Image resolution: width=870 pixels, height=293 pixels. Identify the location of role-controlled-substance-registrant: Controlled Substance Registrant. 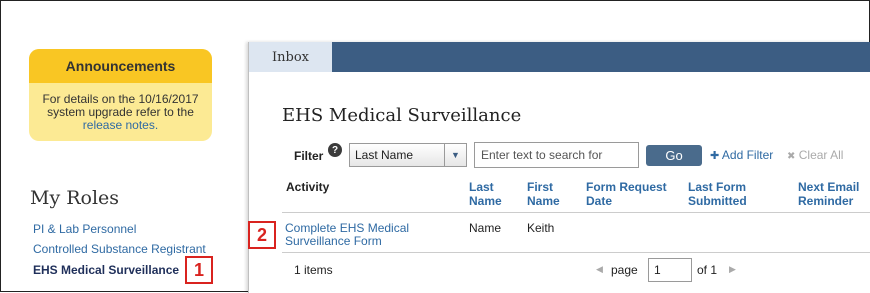
(119, 249).